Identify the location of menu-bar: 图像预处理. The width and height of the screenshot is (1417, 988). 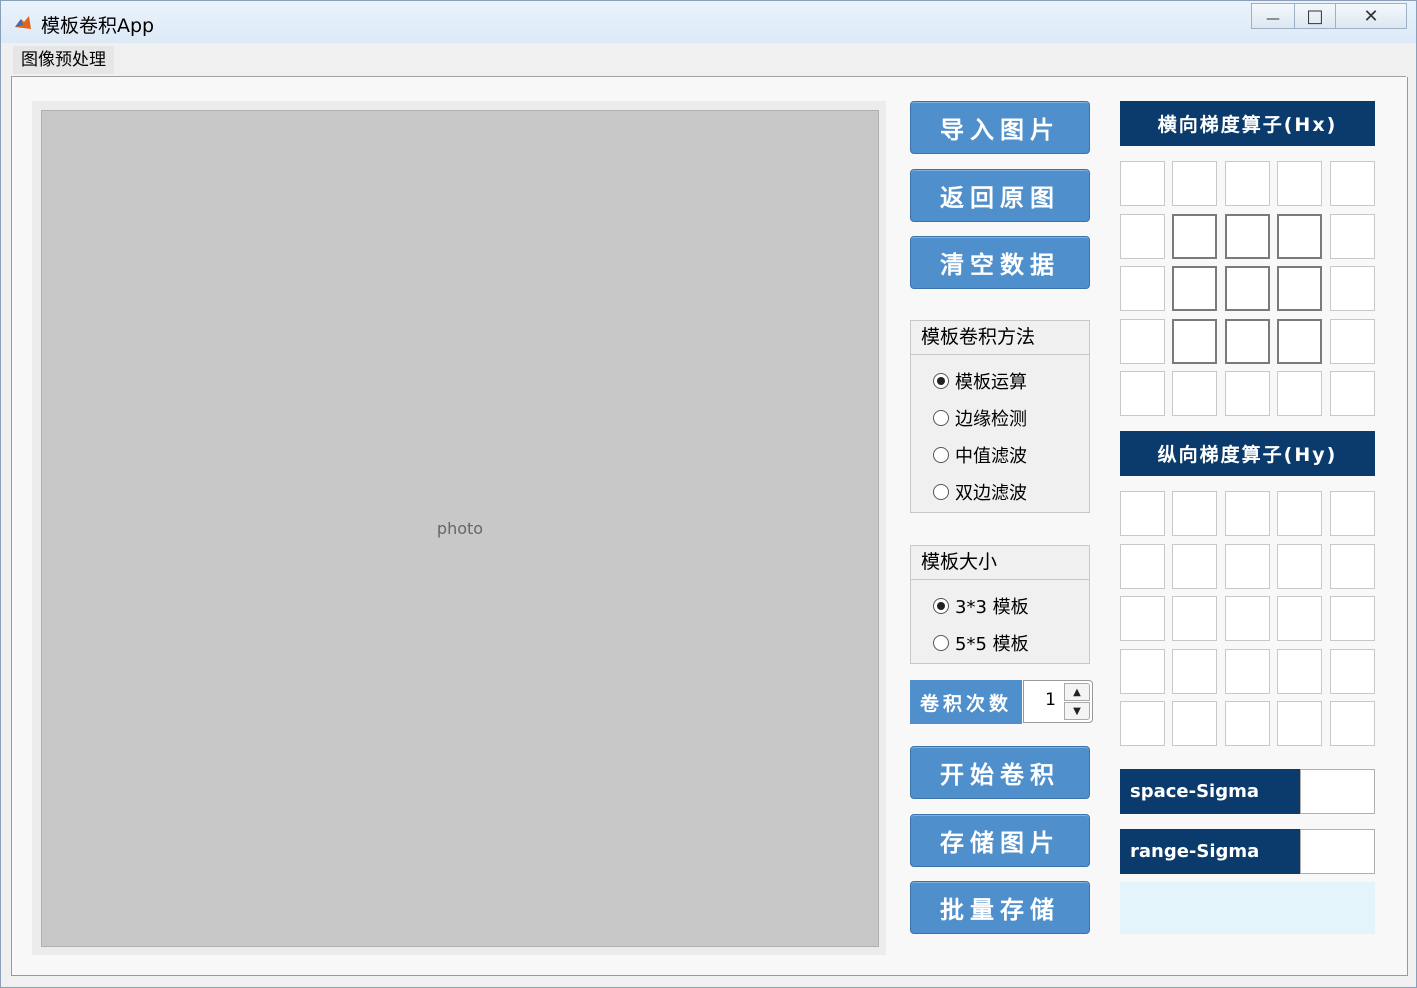
(708, 60).